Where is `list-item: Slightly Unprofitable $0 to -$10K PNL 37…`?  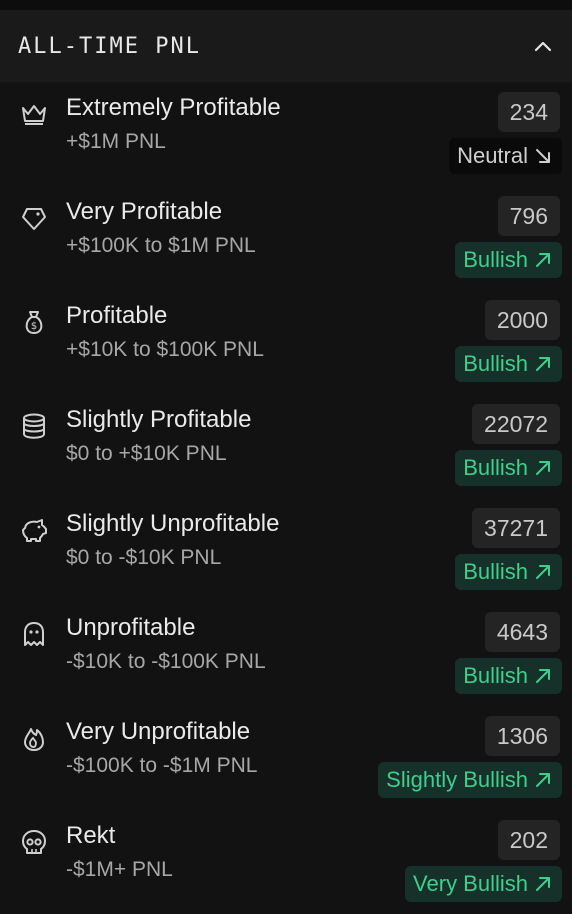 list-item: Slightly Unprofitable $0 to -$10K PNL 37… is located at coordinates (286, 550).